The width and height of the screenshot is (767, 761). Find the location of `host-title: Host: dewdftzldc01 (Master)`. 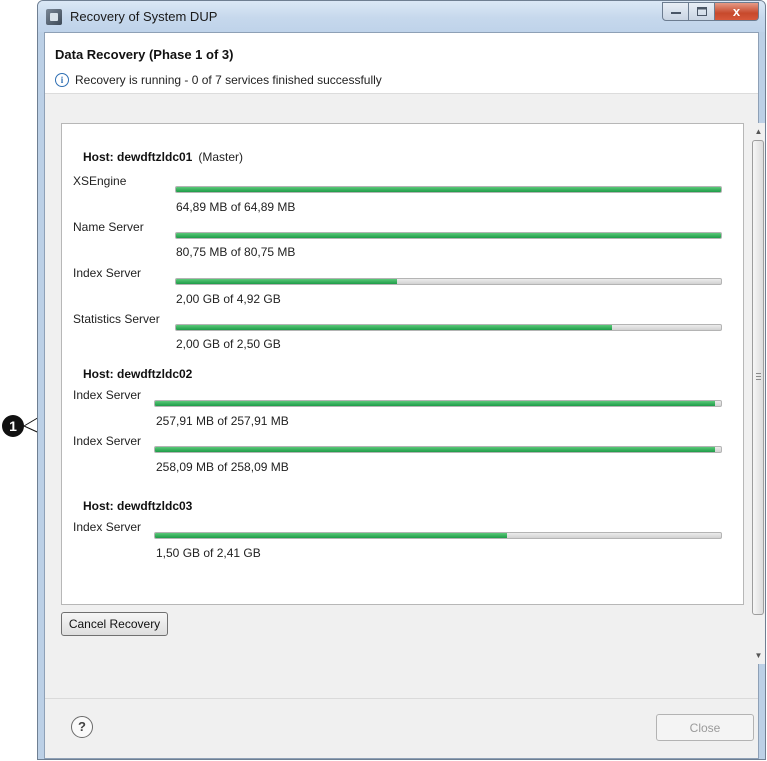

host-title: Host: dewdftzldc01 (Master) is located at coordinates (163, 157).